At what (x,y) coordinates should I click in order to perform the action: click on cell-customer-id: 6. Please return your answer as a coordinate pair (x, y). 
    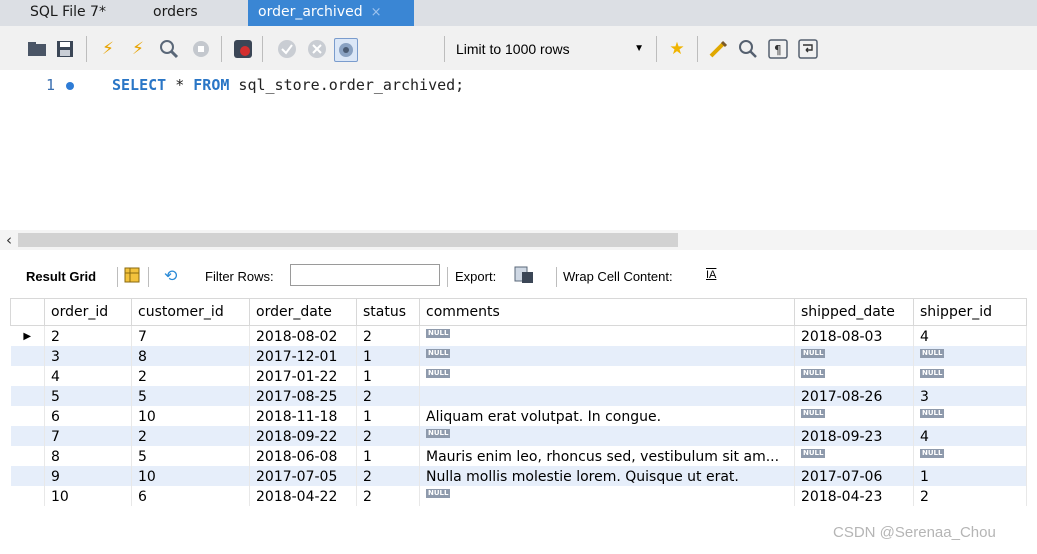
    Looking at the image, I should click on (190, 496).